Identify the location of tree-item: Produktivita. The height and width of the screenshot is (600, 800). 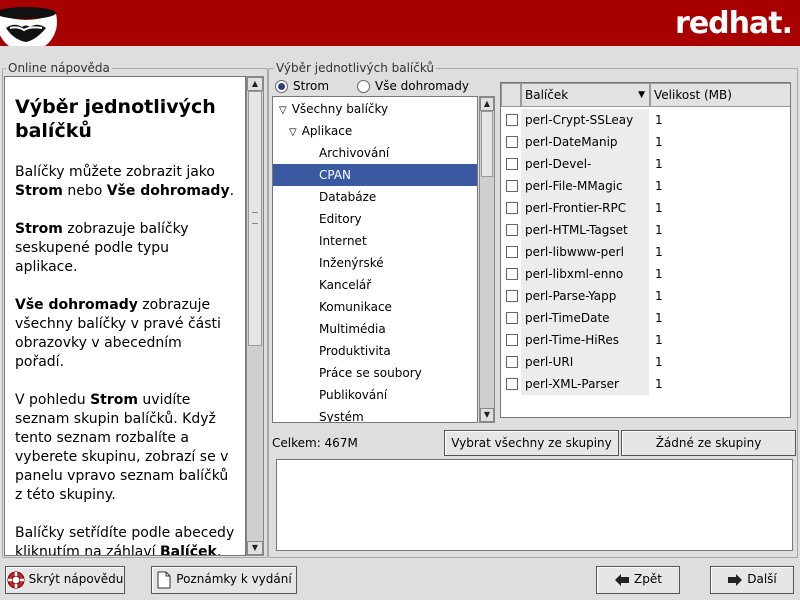
(375, 351).